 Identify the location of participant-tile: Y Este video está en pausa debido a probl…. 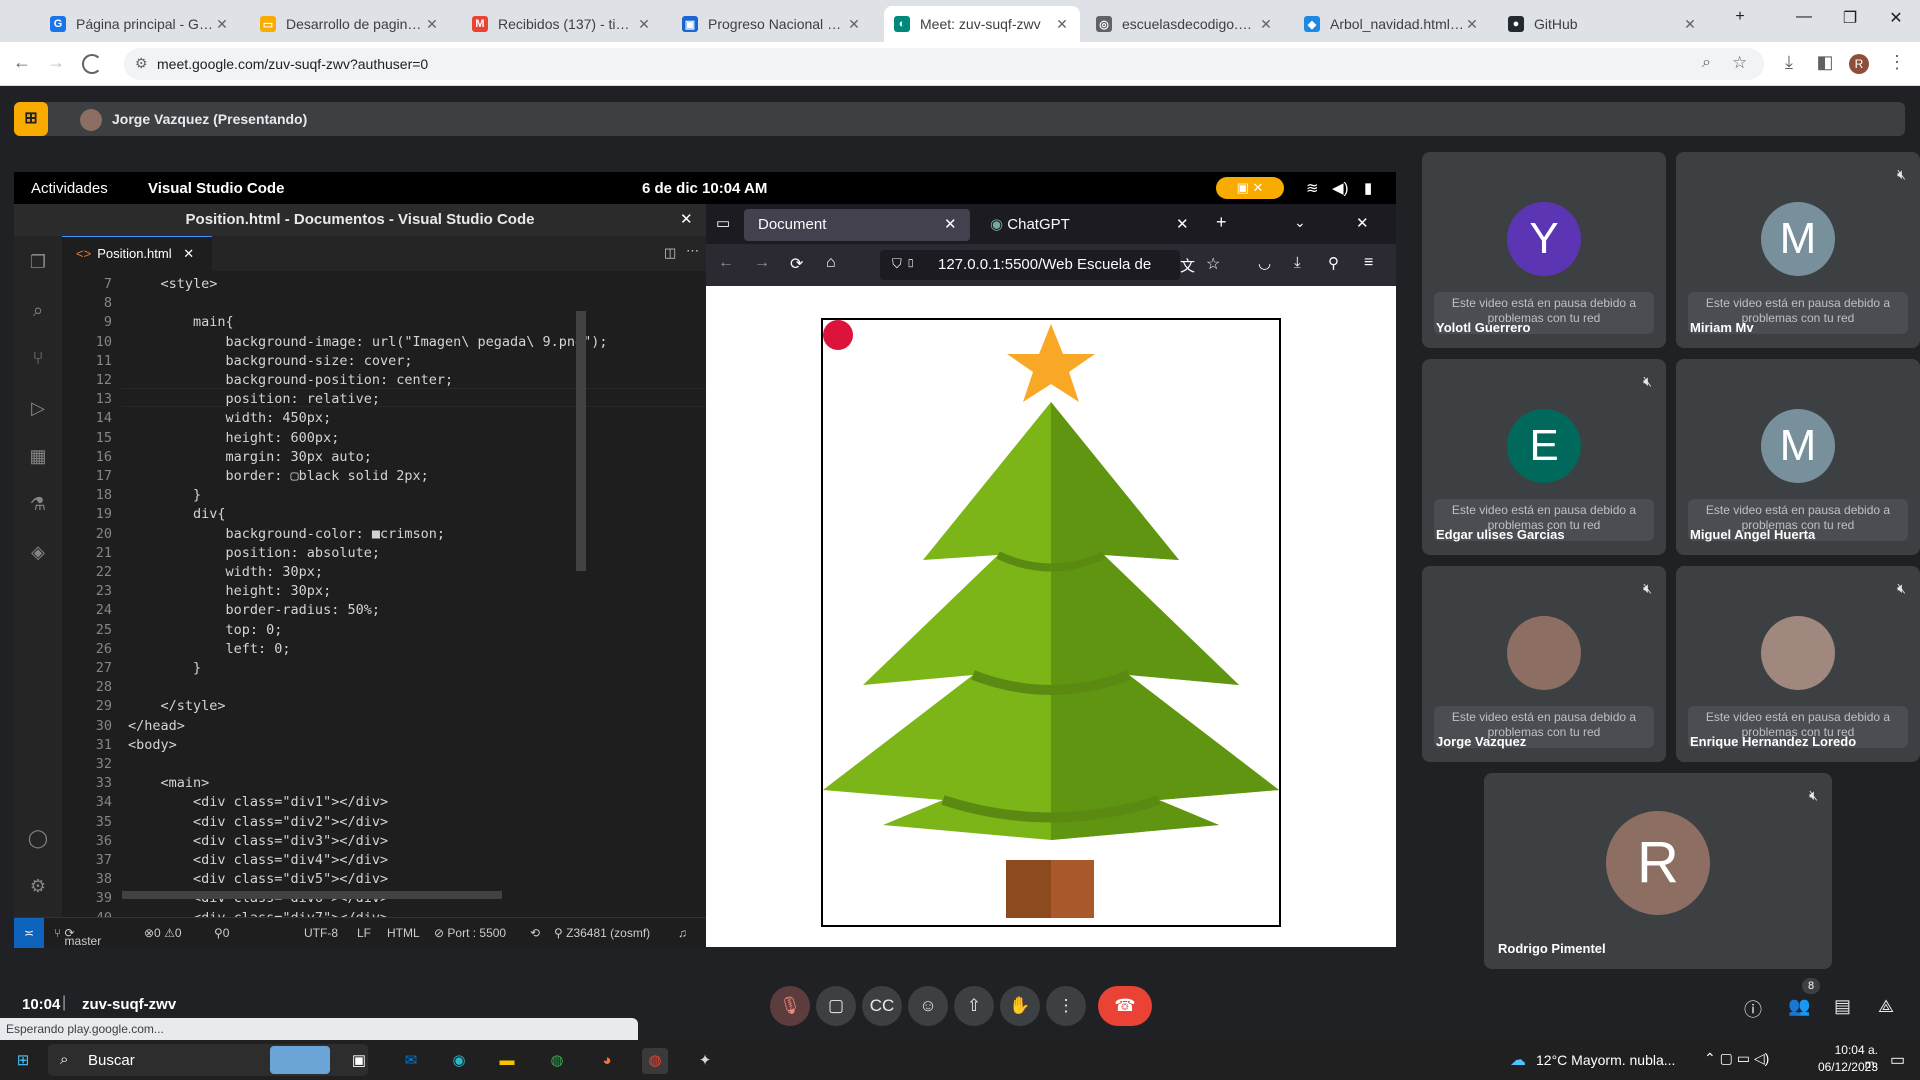
(1544, 250).